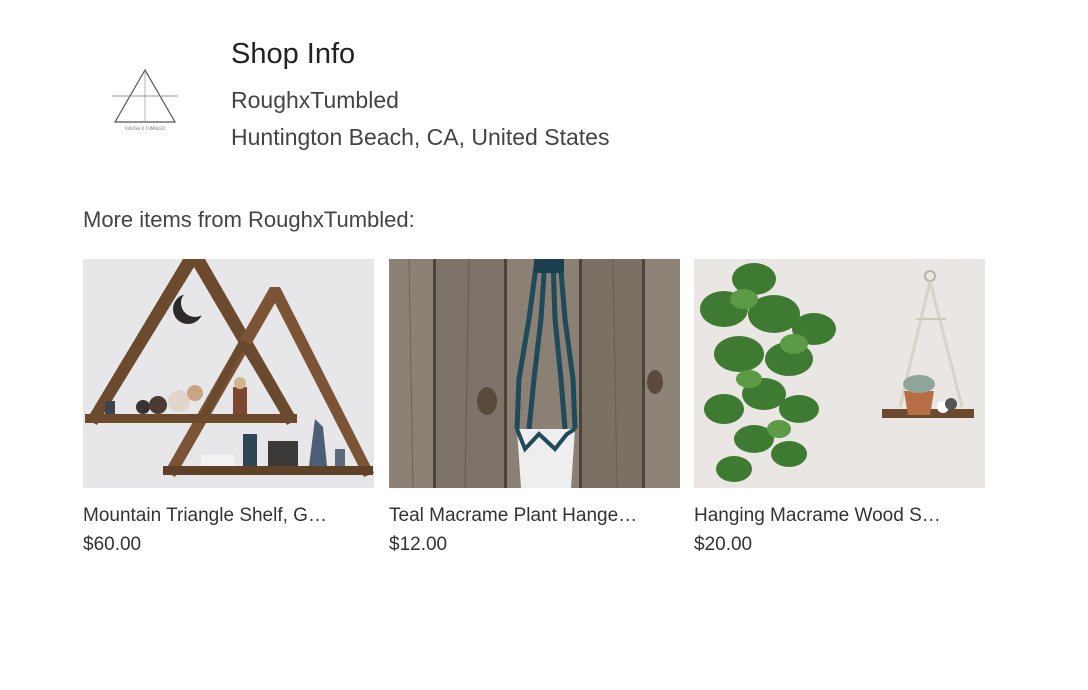 The width and height of the screenshot is (1088, 690). What do you see at coordinates (228, 373) in the screenshot?
I see `triangle-shelf-photo` at bounding box center [228, 373].